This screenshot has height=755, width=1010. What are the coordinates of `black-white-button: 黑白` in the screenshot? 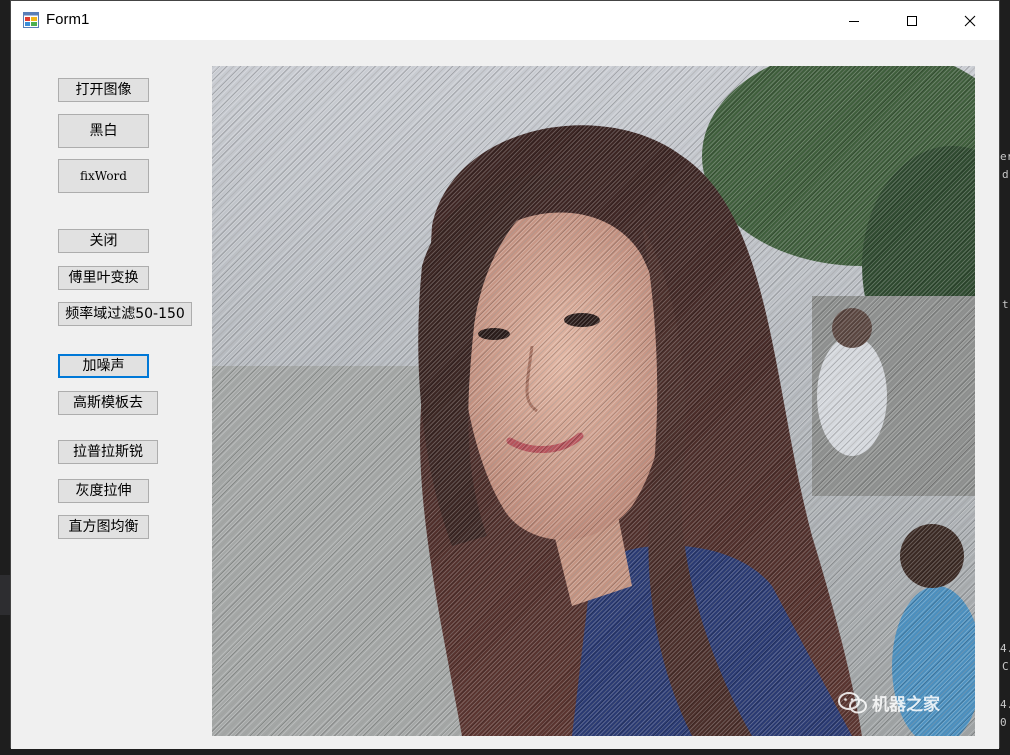 It's located at (103, 131).